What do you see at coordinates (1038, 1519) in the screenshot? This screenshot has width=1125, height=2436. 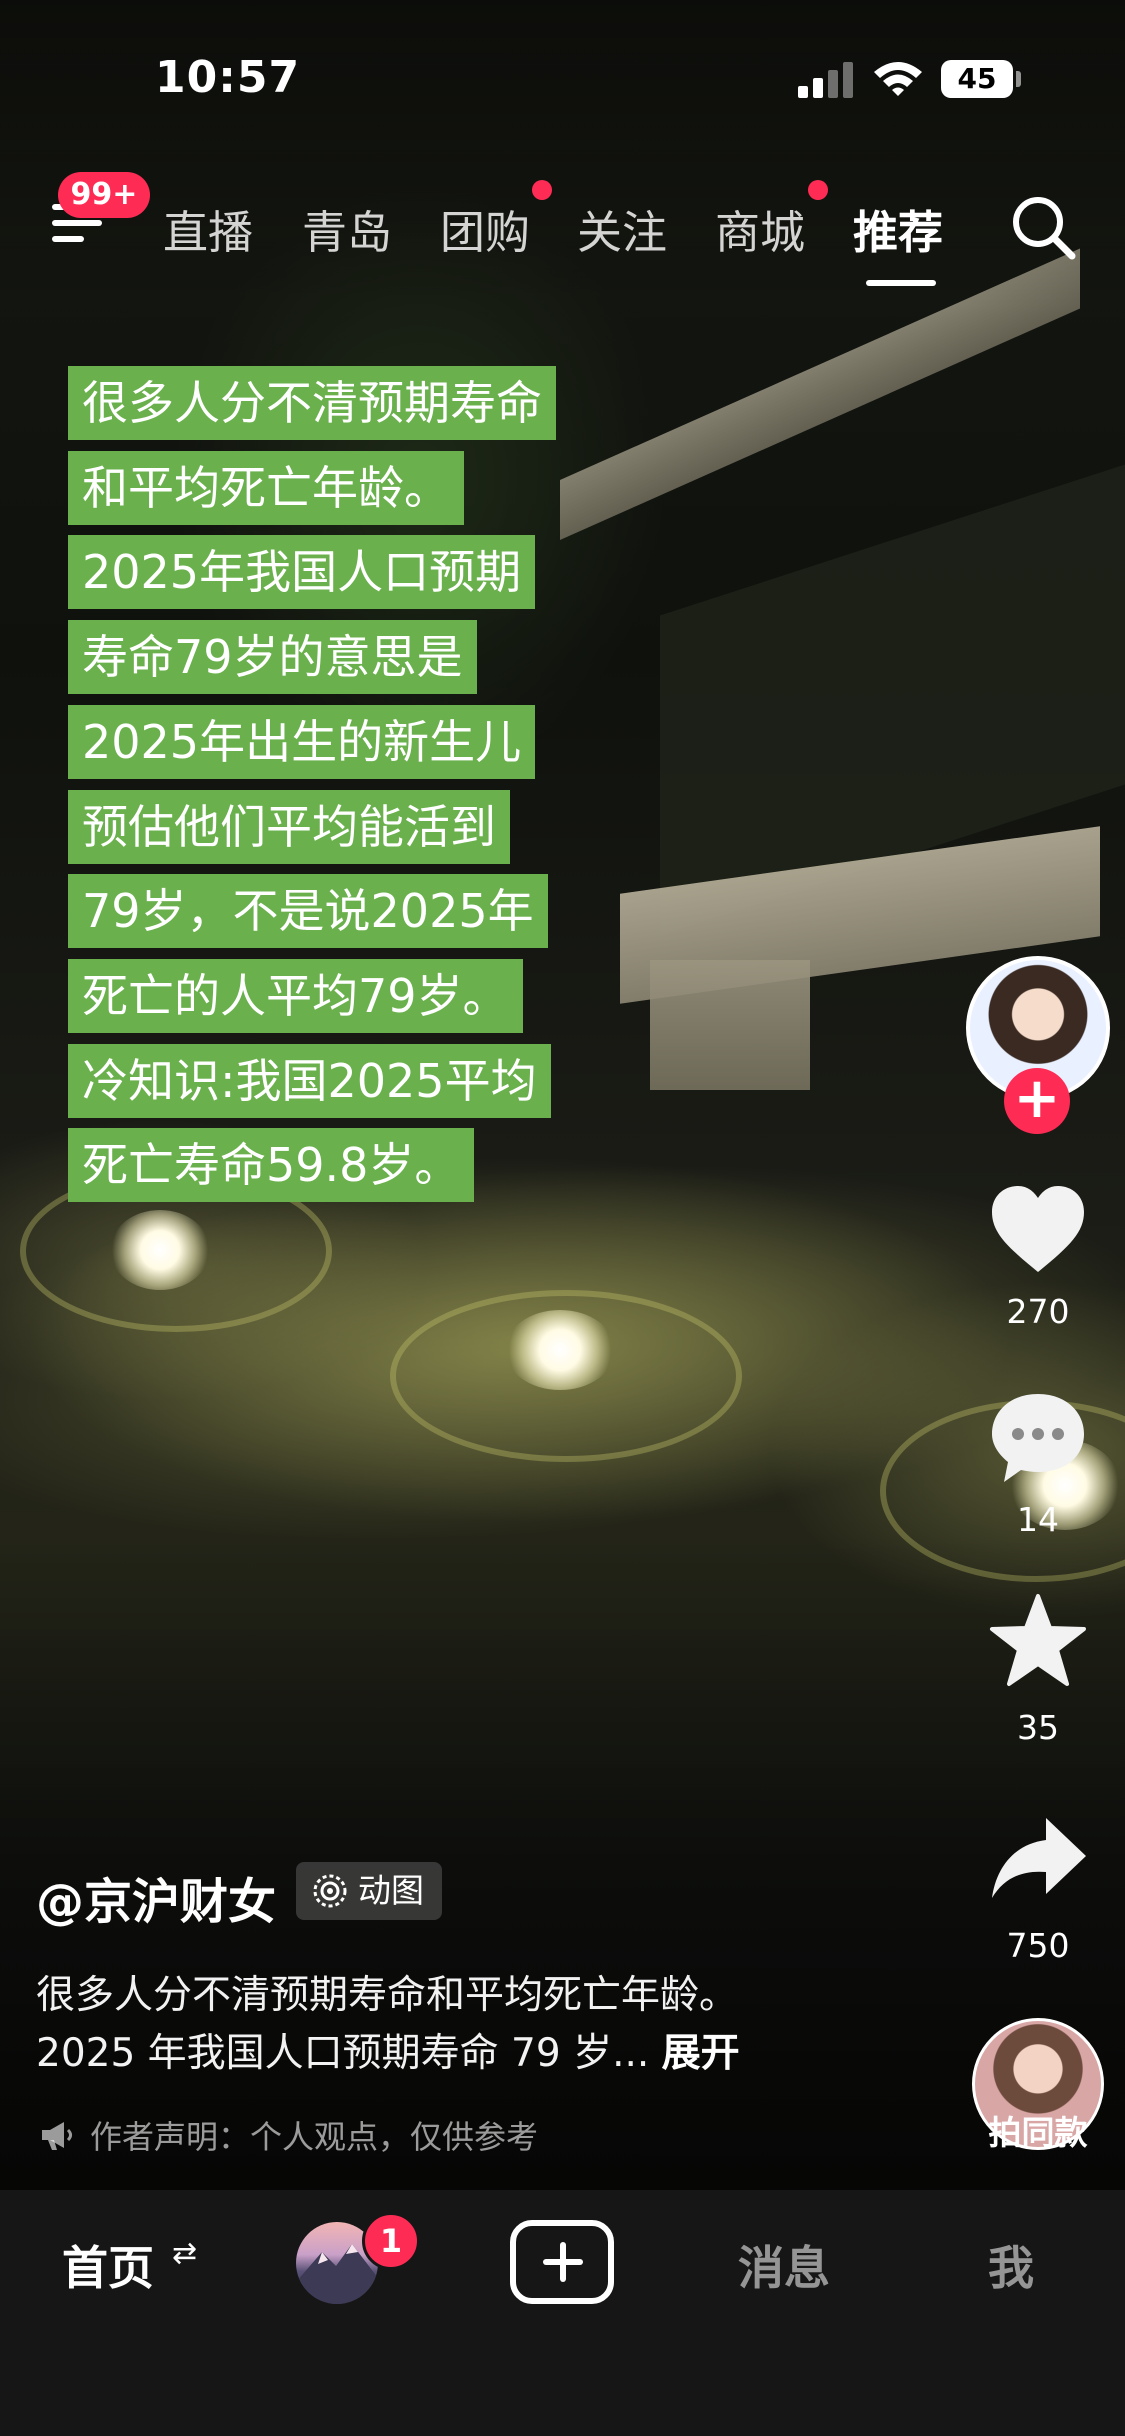 I see `comment-count: 14` at bounding box center [1038, 1519].